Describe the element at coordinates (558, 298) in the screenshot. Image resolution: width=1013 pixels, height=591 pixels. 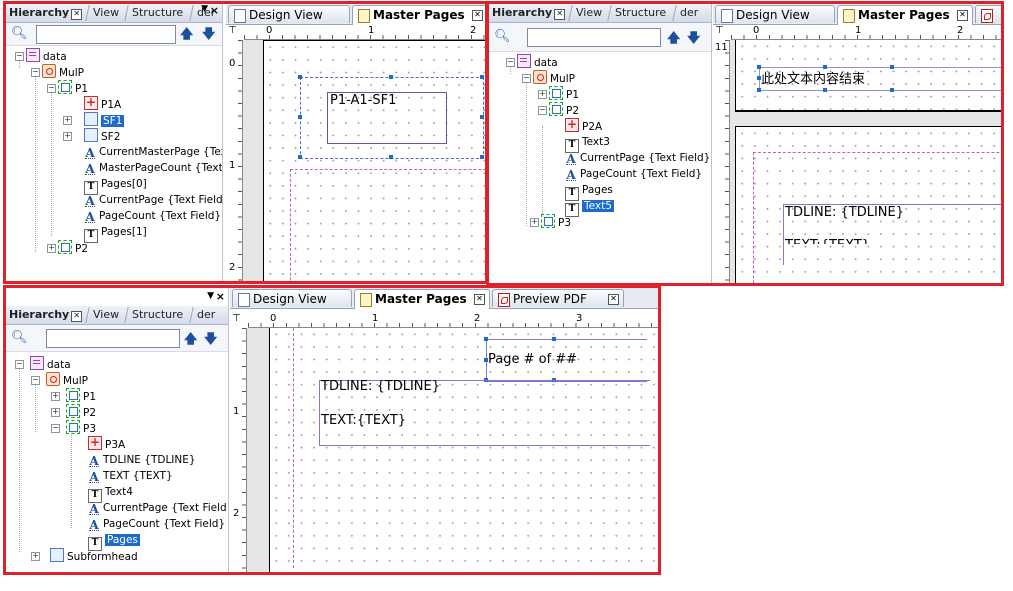
I see `tab-preview-pdf: Preview PDF ✕` at that location.